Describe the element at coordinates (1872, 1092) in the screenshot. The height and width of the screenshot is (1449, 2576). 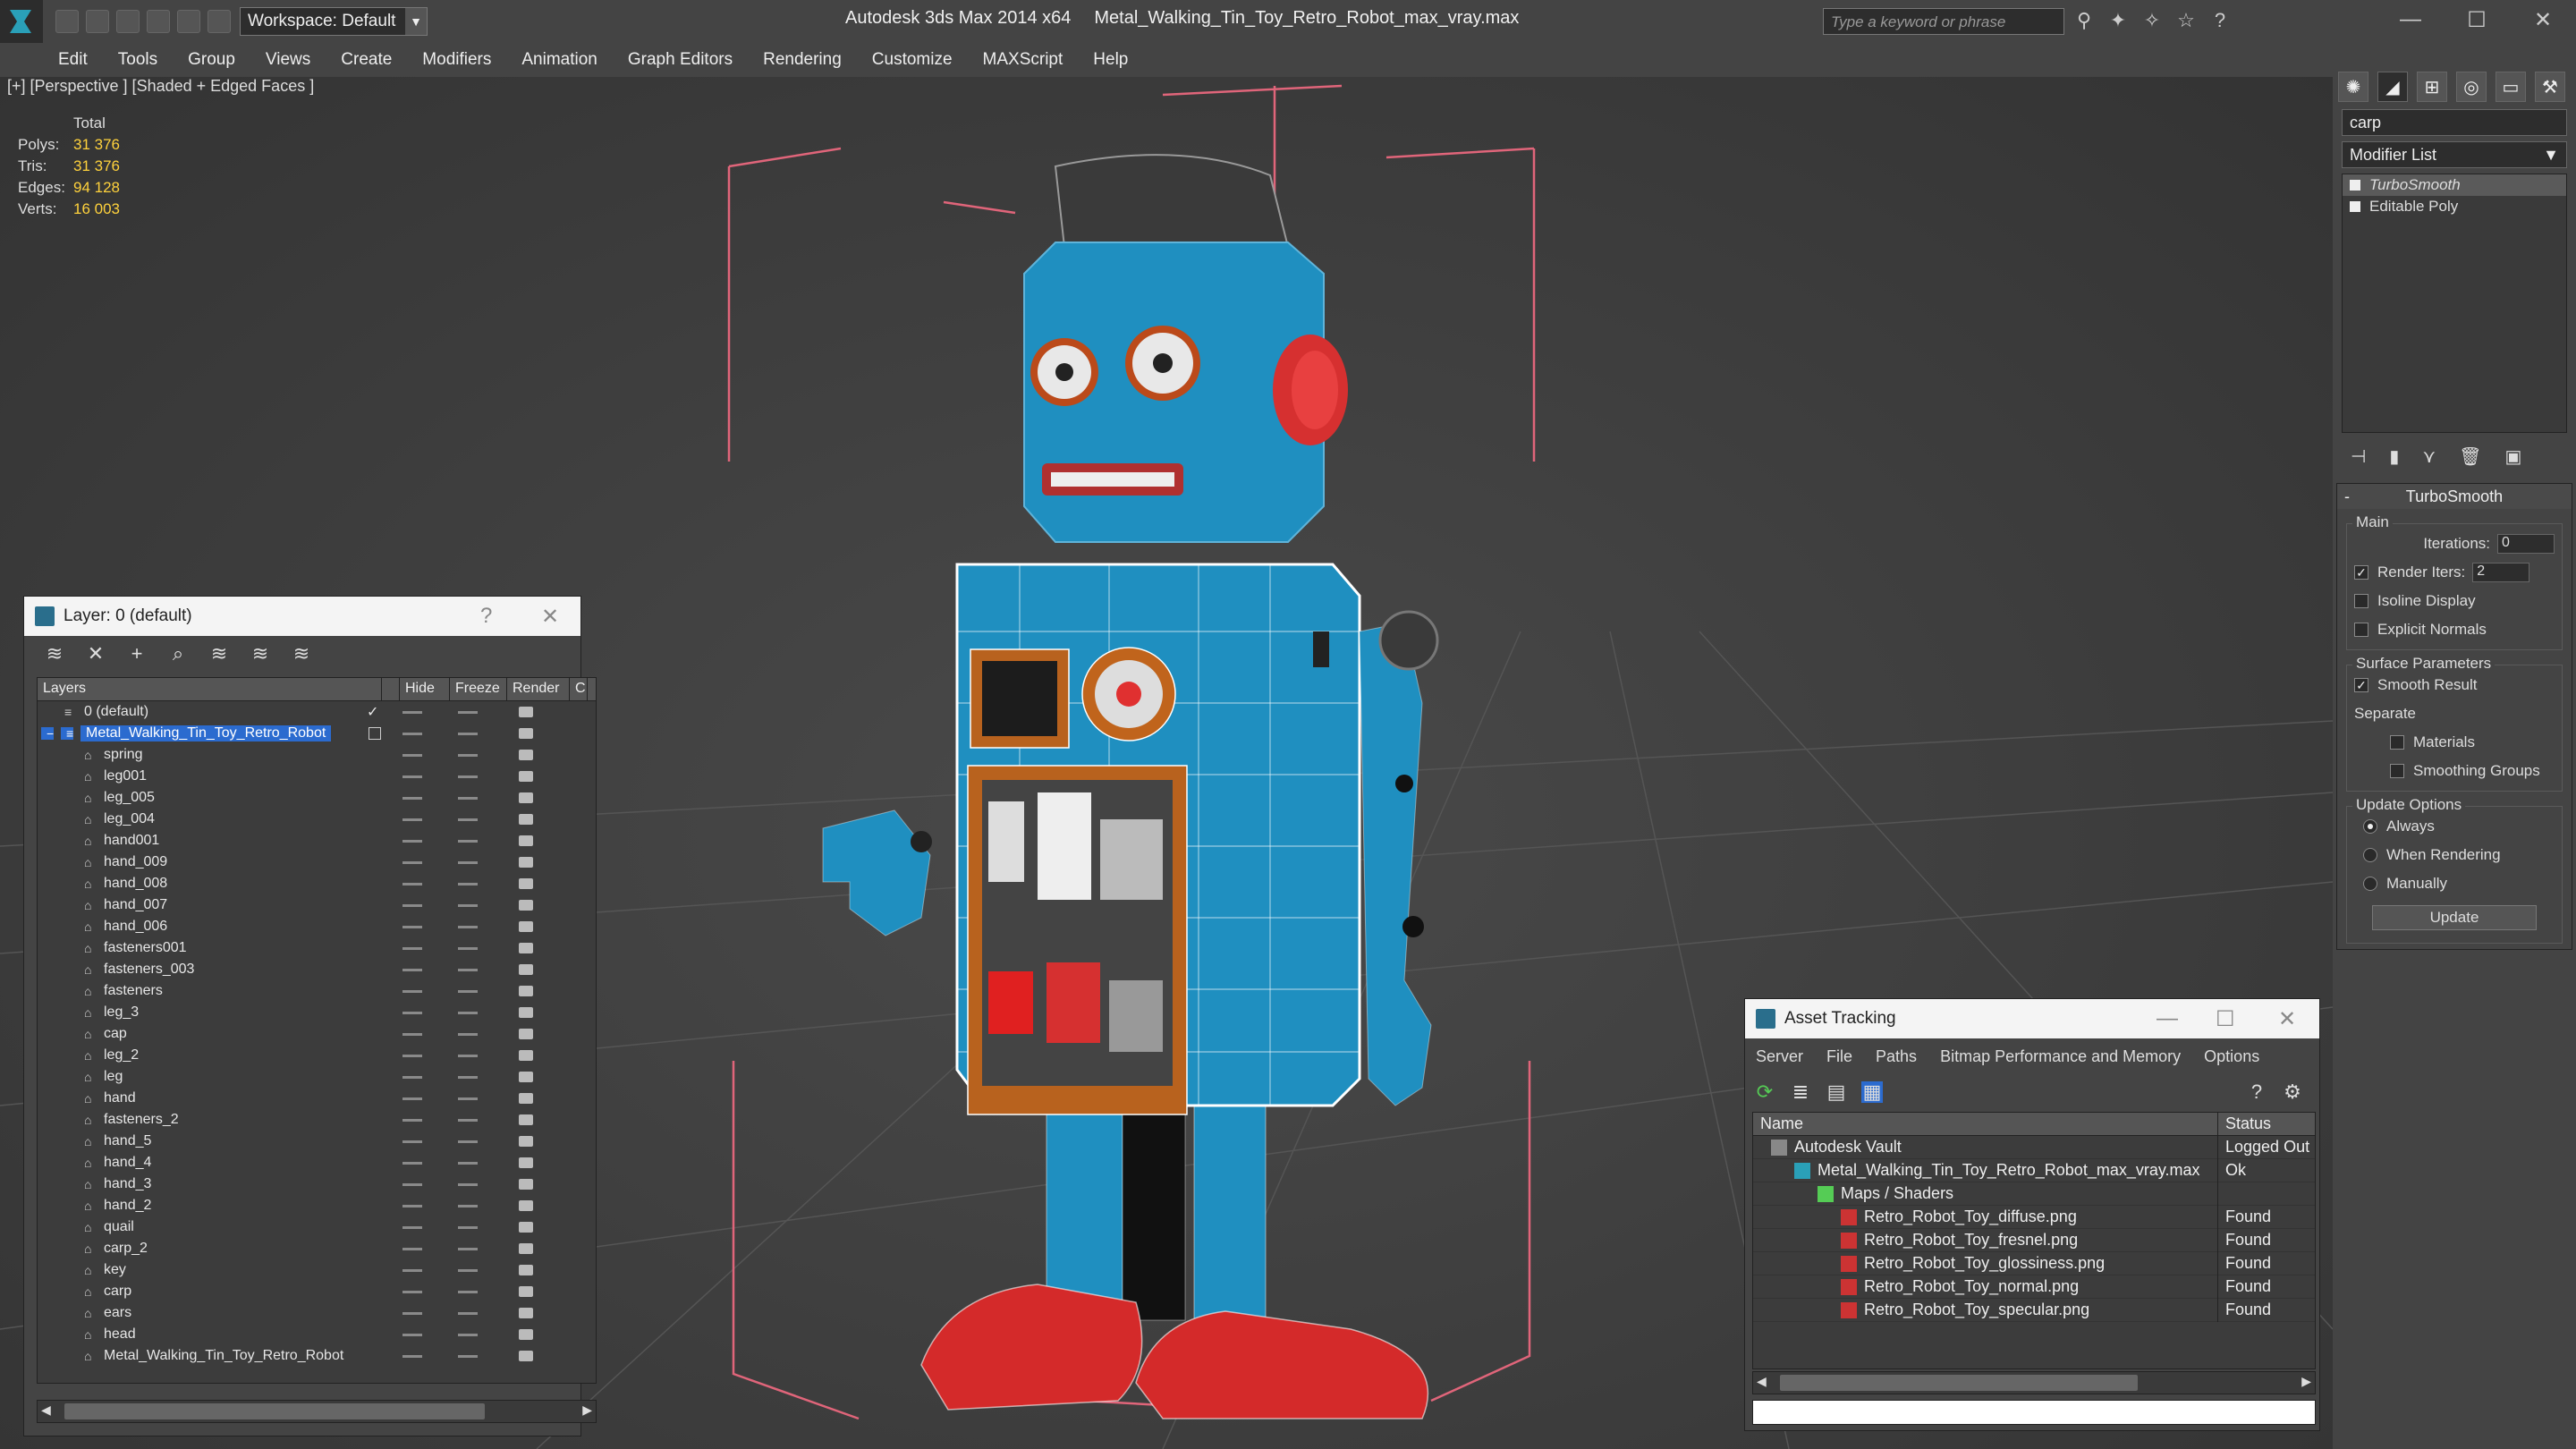
I see `grid-view-icon: ▦` at that location.